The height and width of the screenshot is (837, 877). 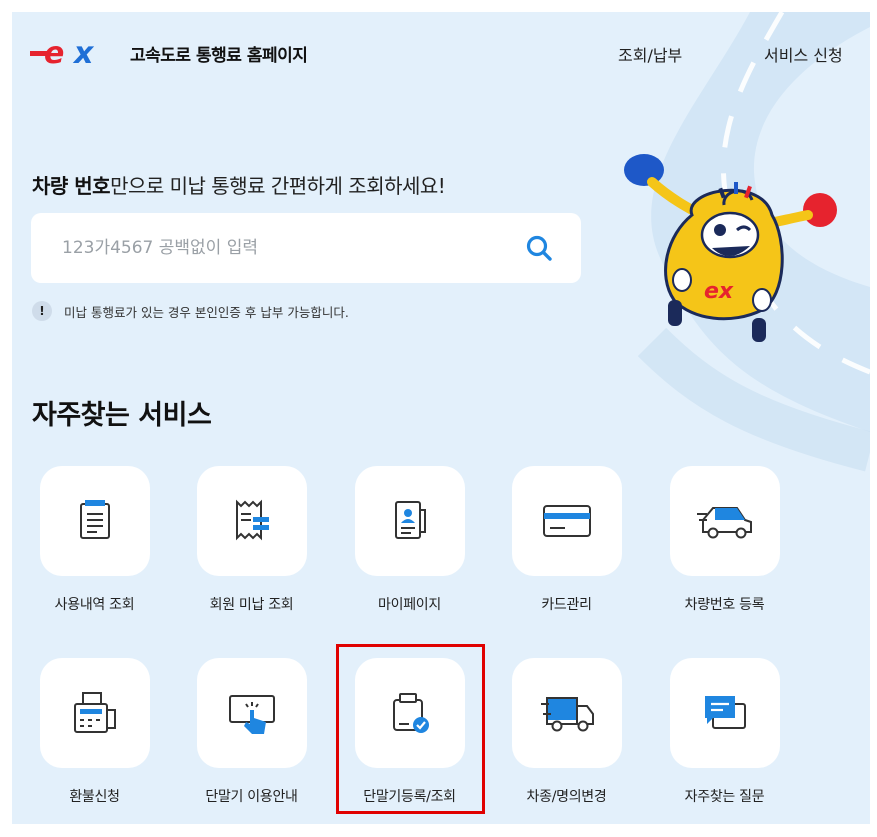 I want to click on vehicle-number-input, so click(x=270, y=248).